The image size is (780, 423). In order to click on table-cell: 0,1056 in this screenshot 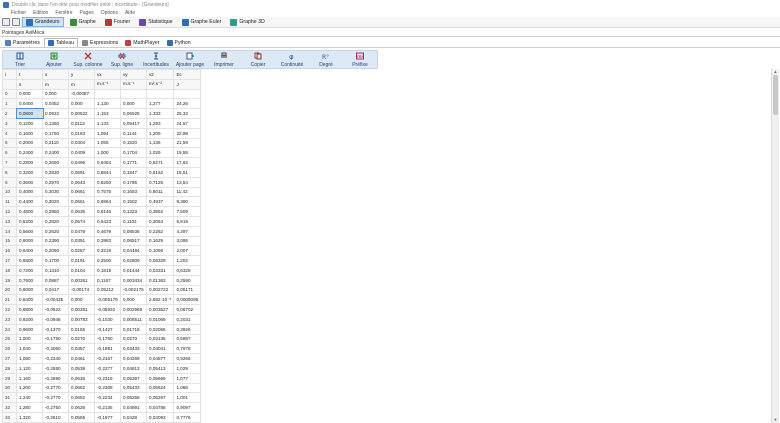, I will do `click(160, 251)`.